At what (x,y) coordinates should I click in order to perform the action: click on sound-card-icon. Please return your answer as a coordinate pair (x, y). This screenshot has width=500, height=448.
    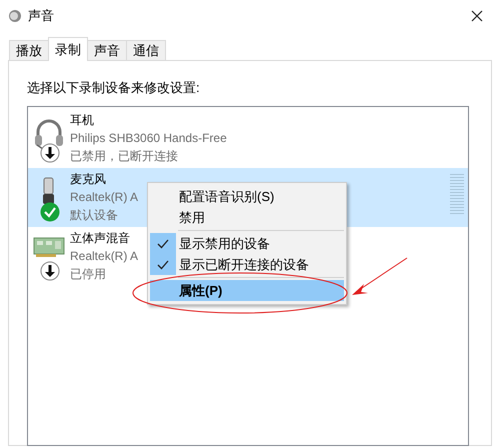
    Looking at the image, I should click on (49, 247).